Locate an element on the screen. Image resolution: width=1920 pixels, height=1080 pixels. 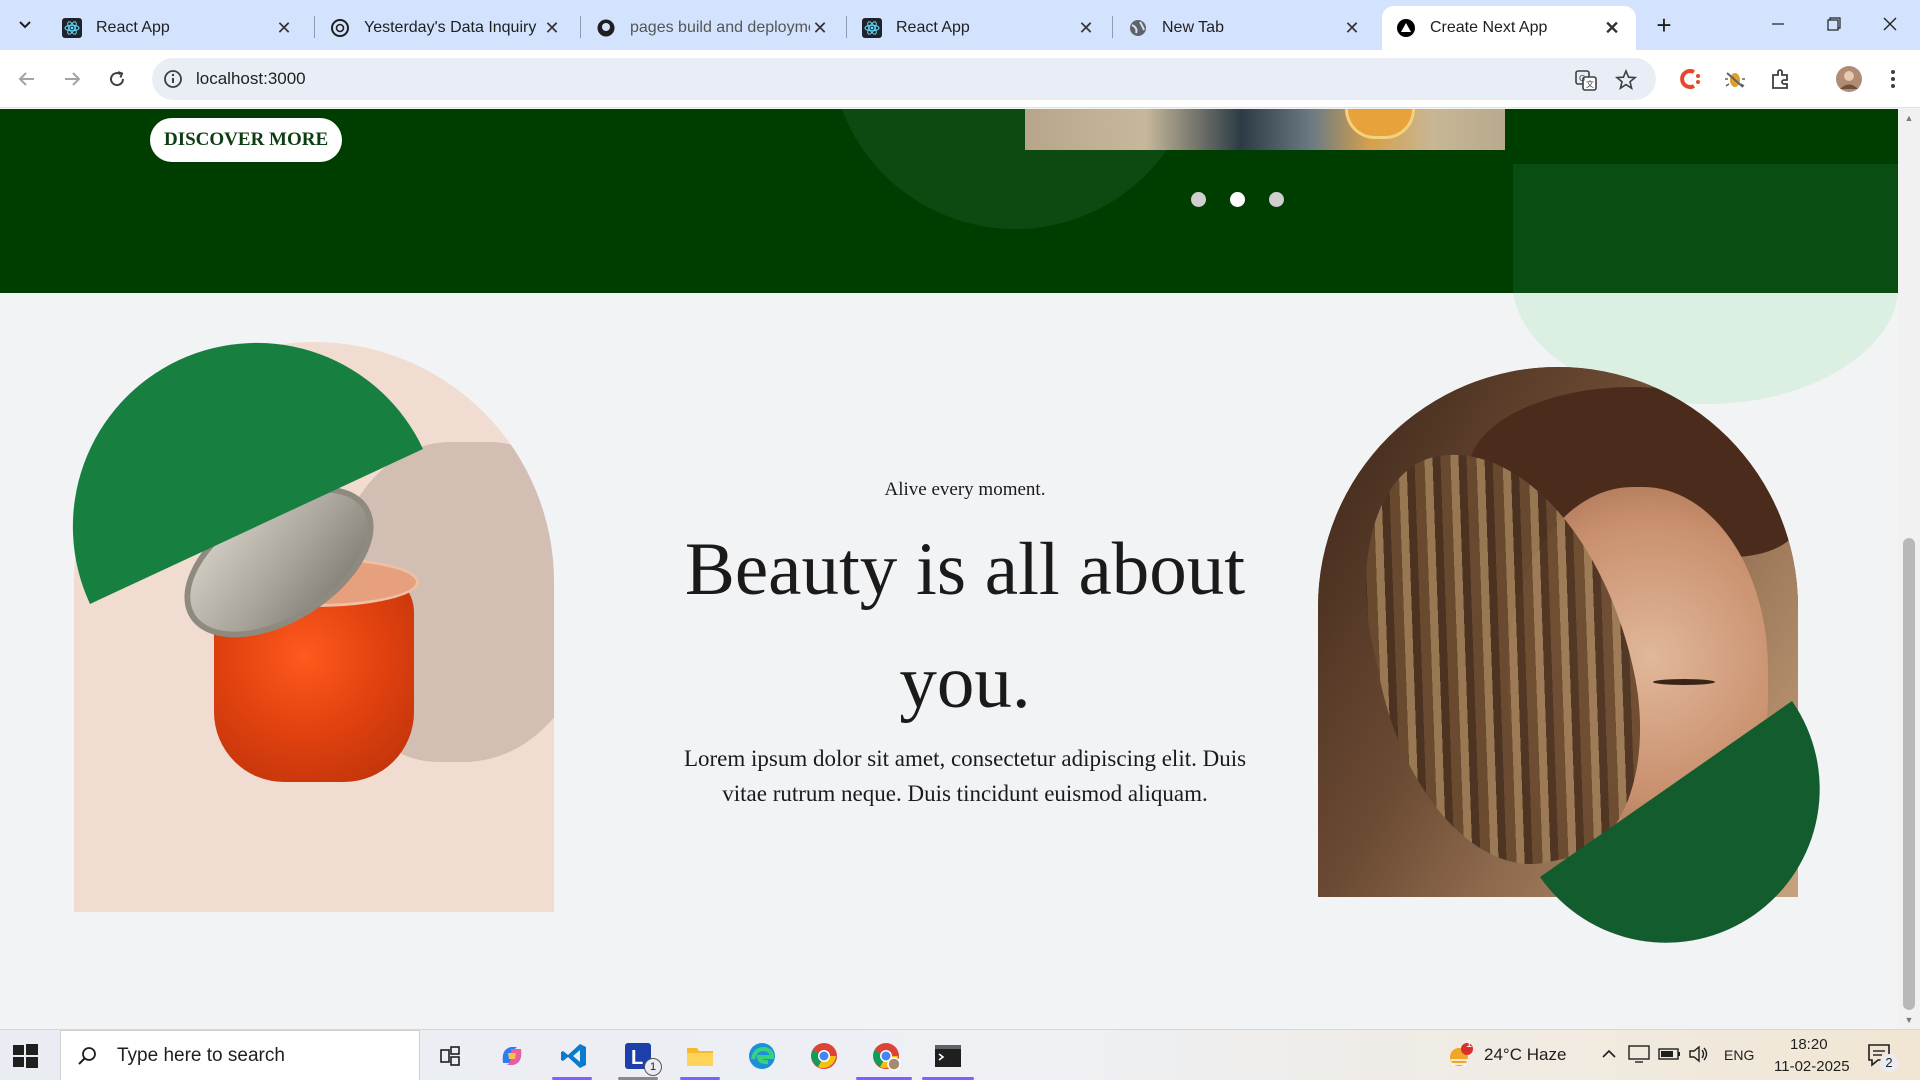
copilot-icon is located at coordinates (512, 1056).